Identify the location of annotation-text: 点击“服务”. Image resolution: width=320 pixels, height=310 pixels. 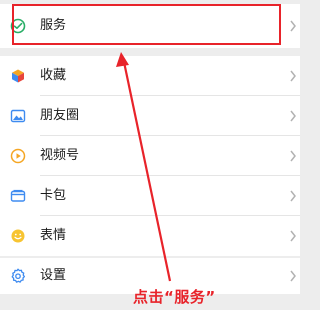
(174, 297).